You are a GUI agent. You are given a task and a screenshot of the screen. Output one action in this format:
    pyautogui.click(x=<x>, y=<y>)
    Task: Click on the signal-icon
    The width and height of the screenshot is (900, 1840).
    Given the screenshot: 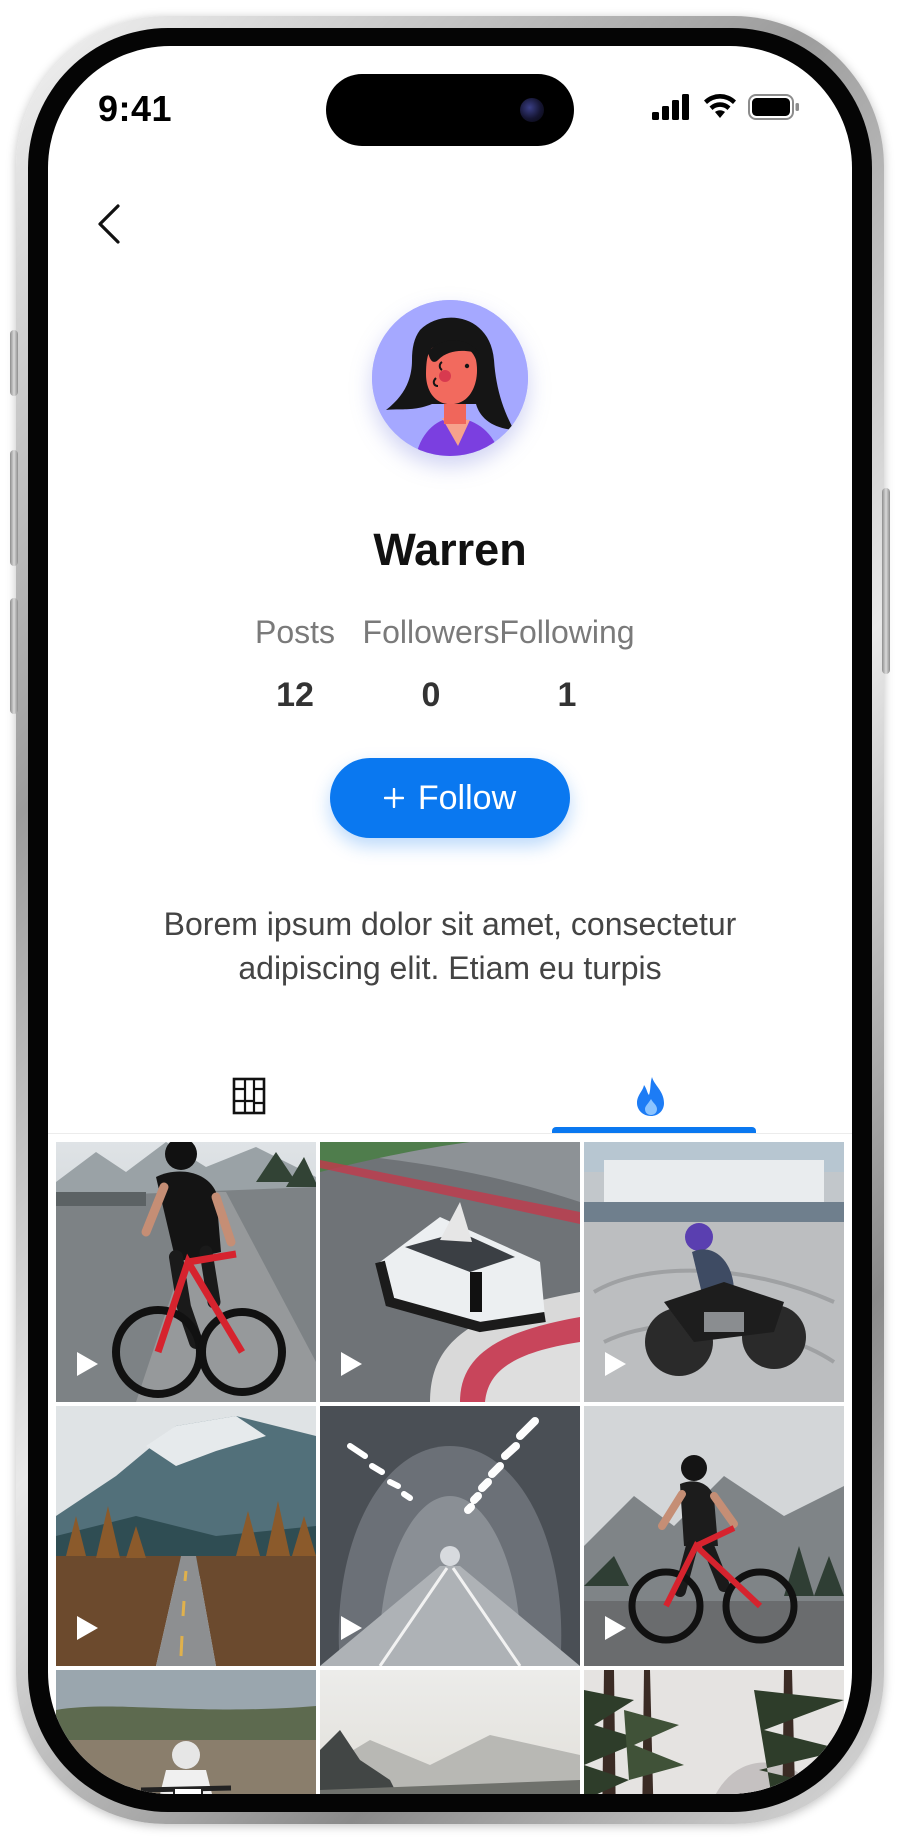 What is the action you would take?
    pyautogui.click(x=670, y=107)
    